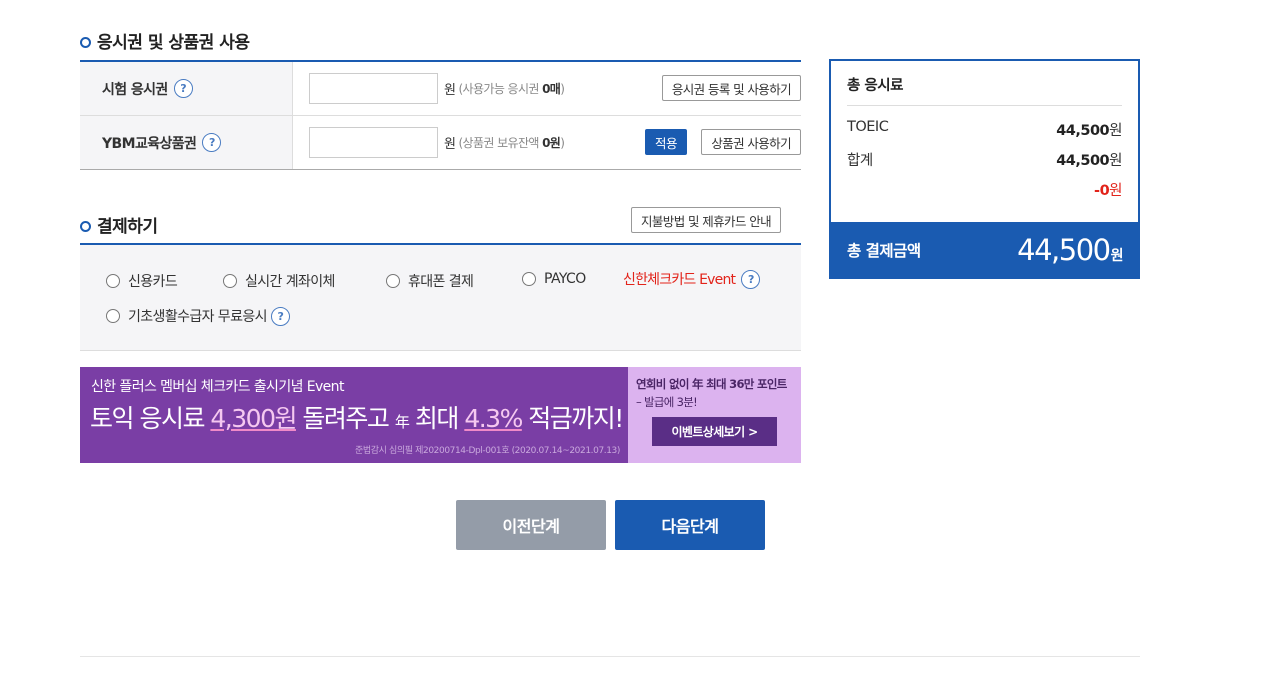 The height and width of the screenshot is (673, 1282). I want to click on exam-voucher-row: 시험 응시권 ? 원 (사용가능 응시권 0매) 응시권 등록 및 사용하기, so click(440, 89).